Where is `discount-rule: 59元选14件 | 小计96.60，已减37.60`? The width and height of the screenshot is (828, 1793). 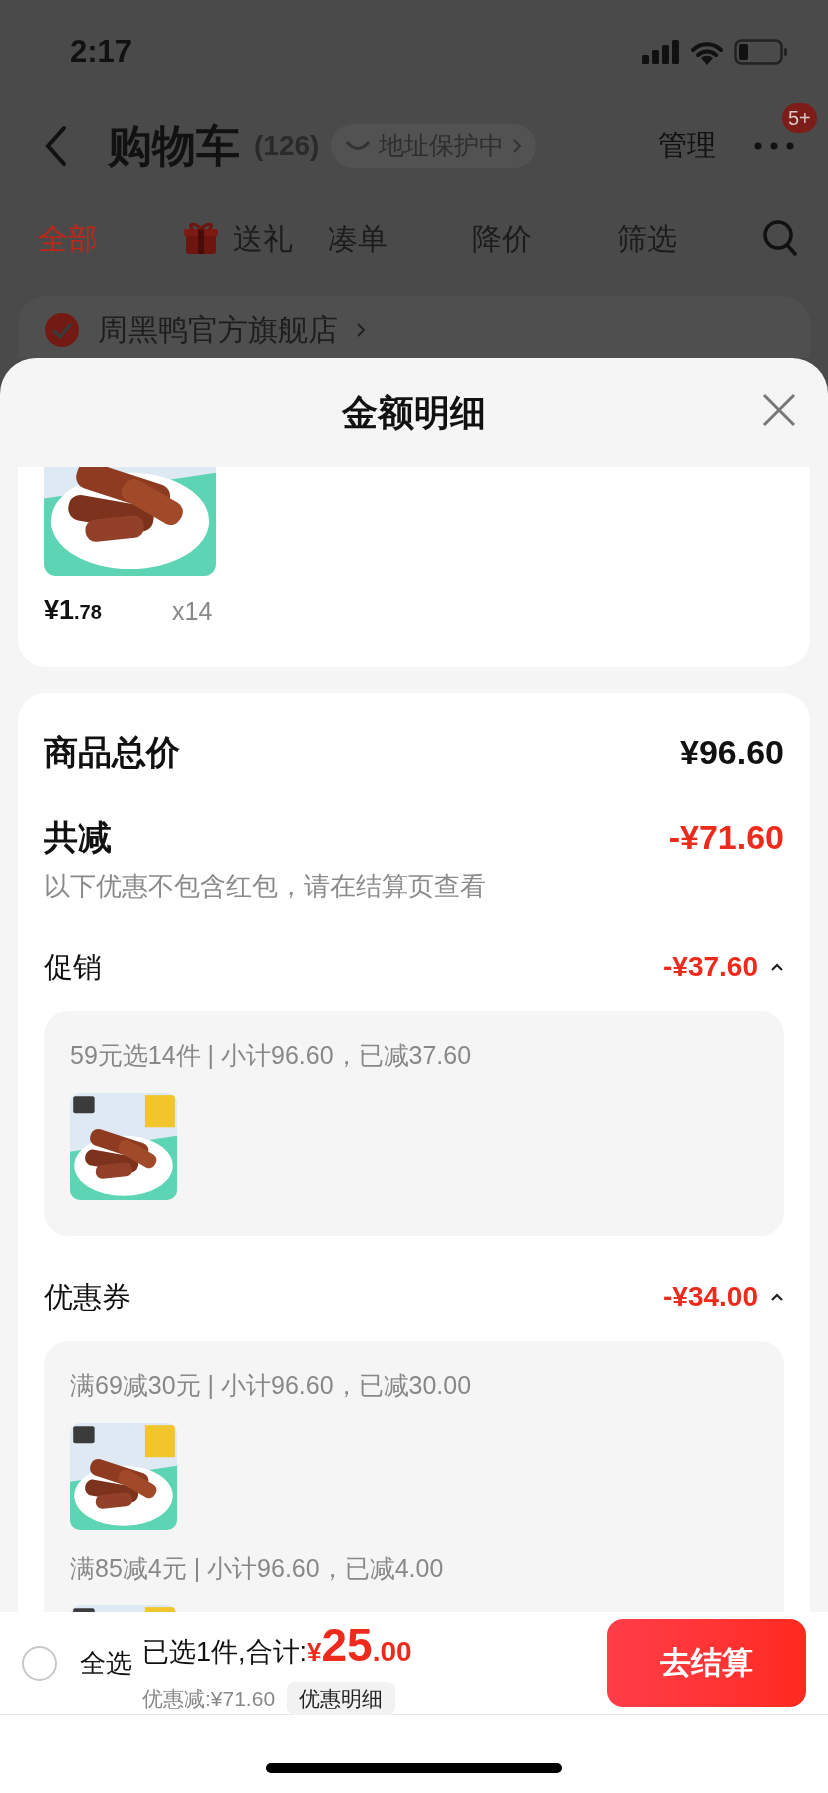 discount-rule: 59元选14件 | 小计96.60，已减37.60 is located at coordinates (271, 1055).